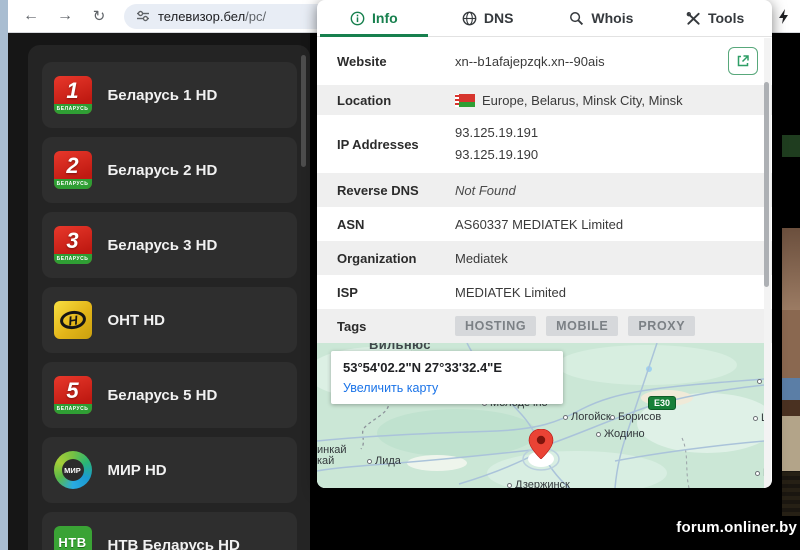 The height and width of the screenshot is (550, 800). I want to click on tag-badge: MOBILE, so click(582, 326).